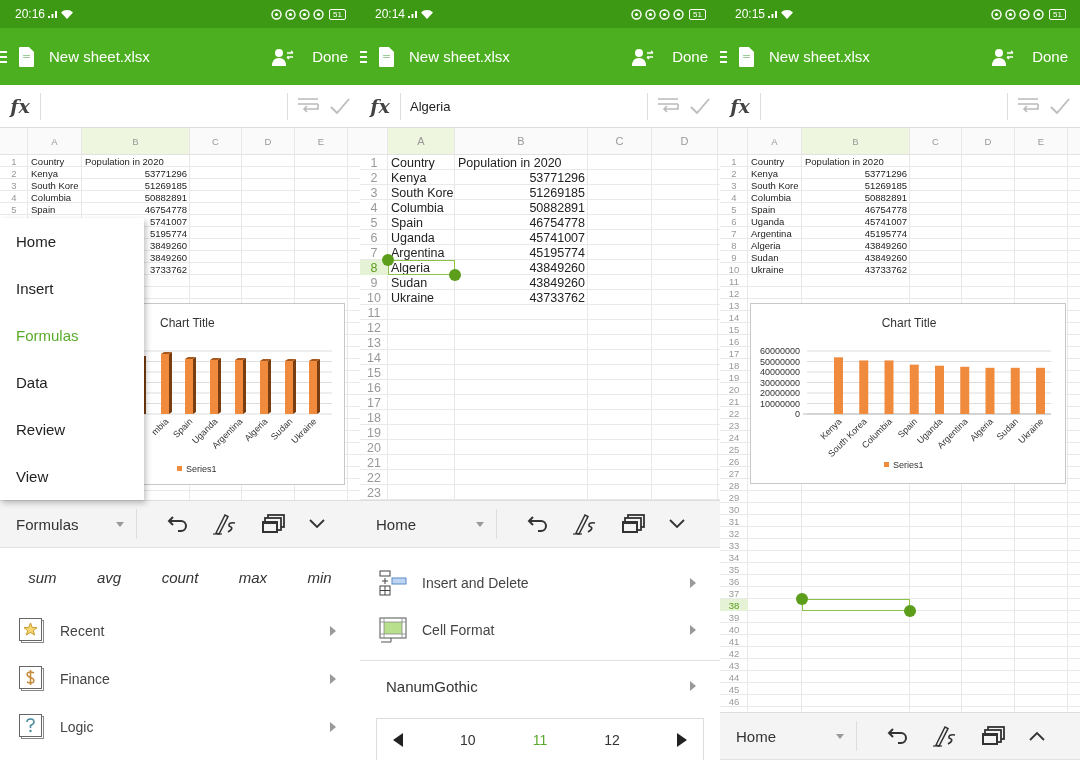 The height and width of the screenshot is (760, 1080). I want to click on menu-item: Home, so click(72, 241).